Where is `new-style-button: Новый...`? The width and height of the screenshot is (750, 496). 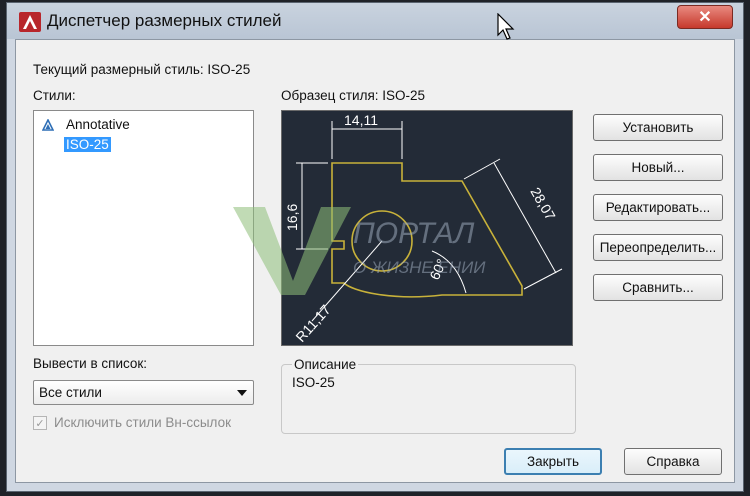 new-style-button: Новый... is located at coordinates (658, 167).